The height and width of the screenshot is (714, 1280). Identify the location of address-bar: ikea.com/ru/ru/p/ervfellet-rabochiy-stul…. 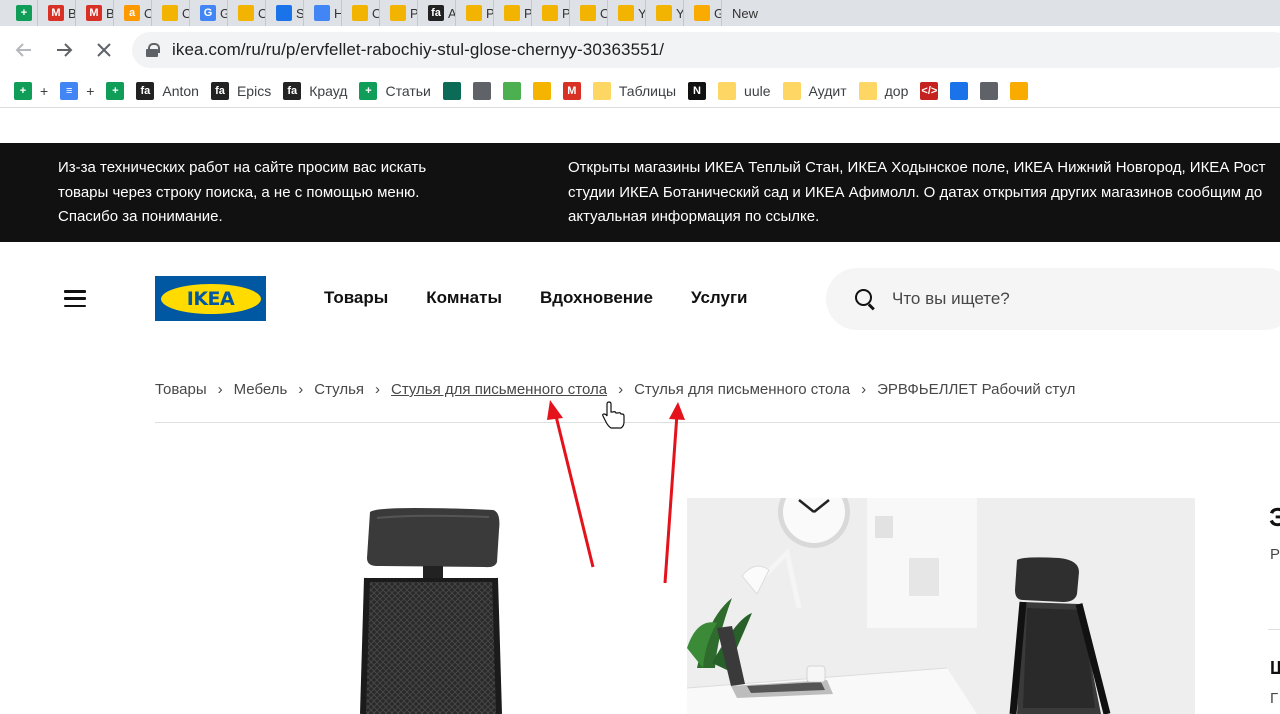
(706, 50).